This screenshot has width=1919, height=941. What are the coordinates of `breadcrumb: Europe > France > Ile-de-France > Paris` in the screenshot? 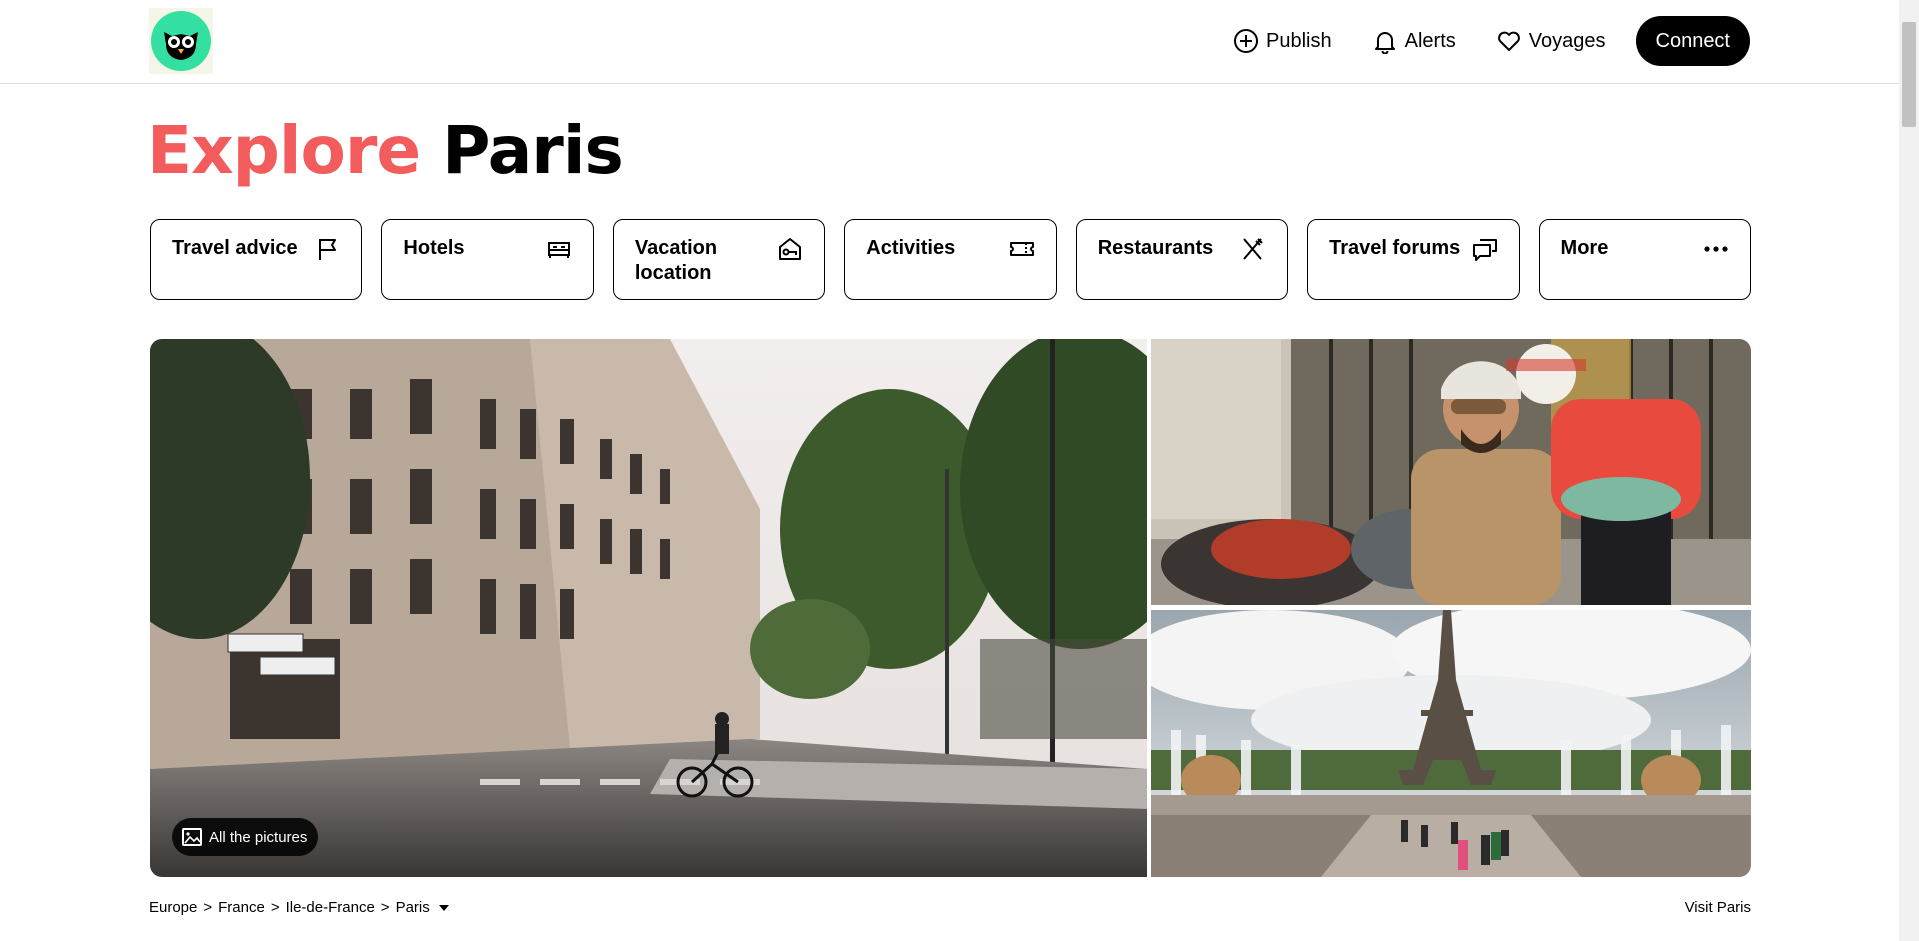 It's located at (299, 907).